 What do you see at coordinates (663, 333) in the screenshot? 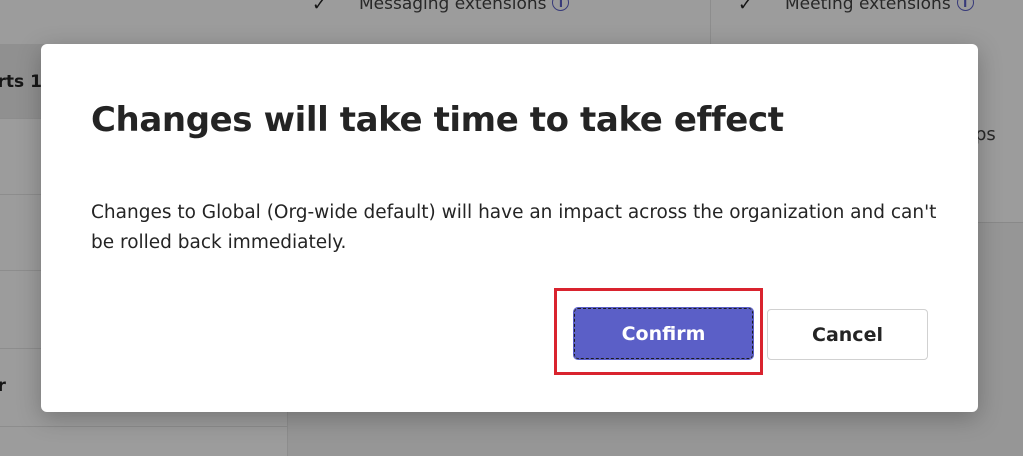
I see `confirm-button: Confirm` at bounding box center [663, 333].